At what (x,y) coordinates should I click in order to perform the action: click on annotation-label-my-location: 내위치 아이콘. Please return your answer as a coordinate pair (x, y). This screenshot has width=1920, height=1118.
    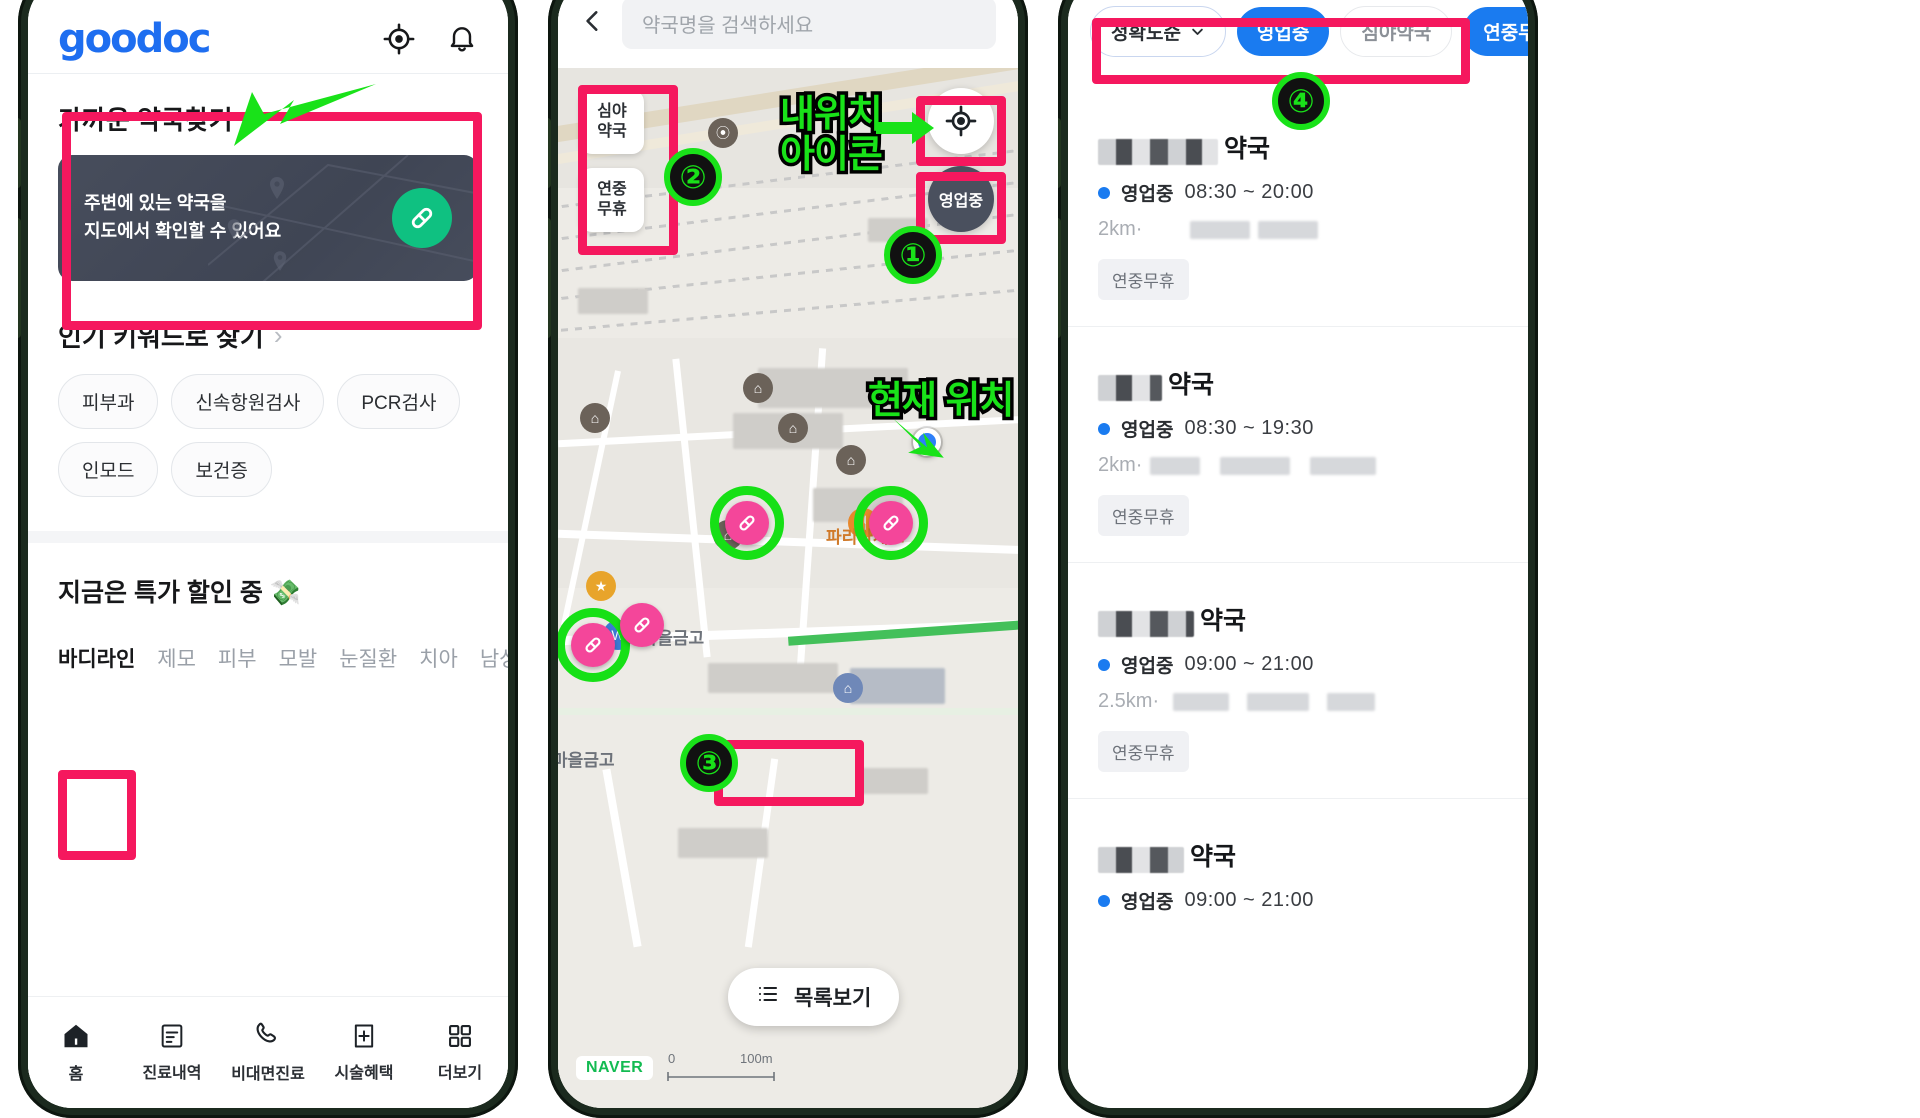
    Looking at the image, I should click on (832, 135).